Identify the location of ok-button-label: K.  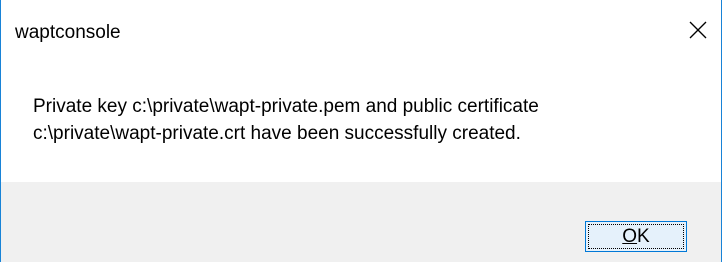
(643, 236).